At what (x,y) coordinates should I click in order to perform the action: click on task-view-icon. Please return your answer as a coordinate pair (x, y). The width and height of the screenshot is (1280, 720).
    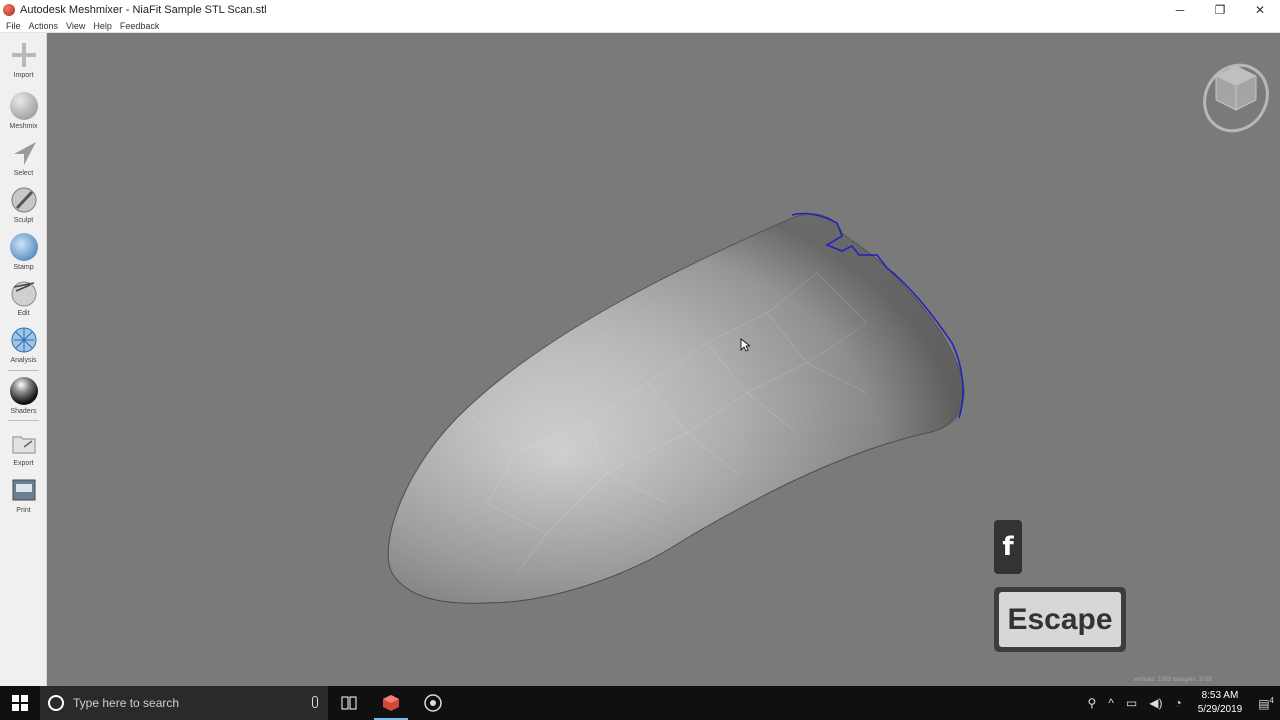
    Looking at the image, I should click on (349, 703).